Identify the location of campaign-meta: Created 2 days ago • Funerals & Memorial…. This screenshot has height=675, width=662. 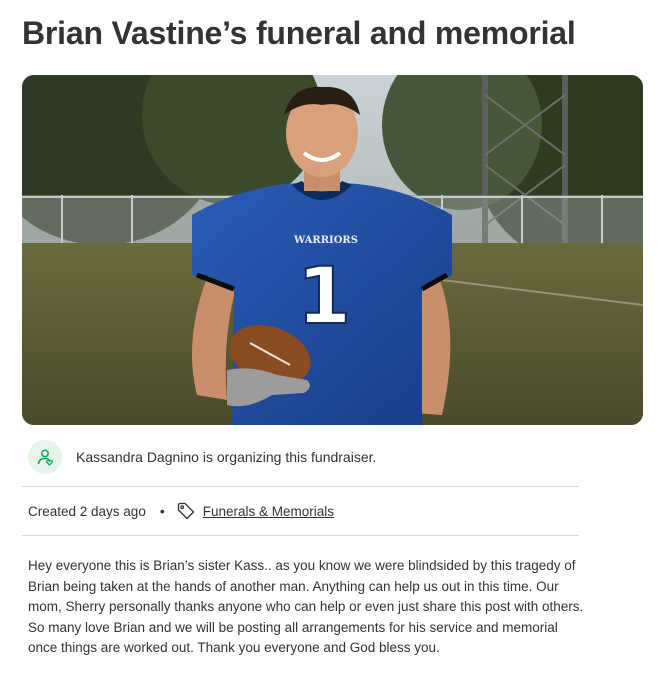
(181, 511).